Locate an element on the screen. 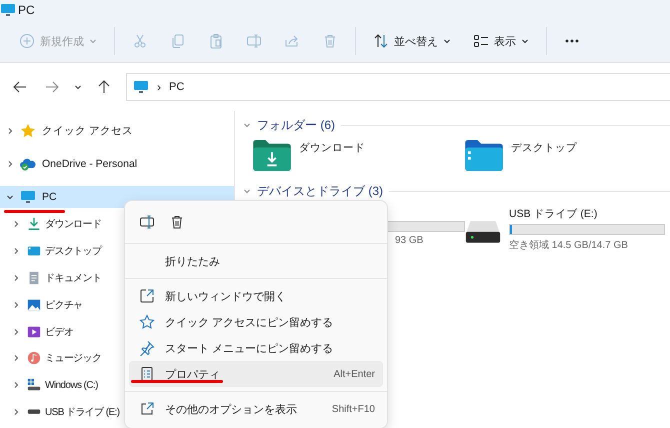 This screenshot has height=428, width=670. pictures-icon is located at coordinates (34, 305).